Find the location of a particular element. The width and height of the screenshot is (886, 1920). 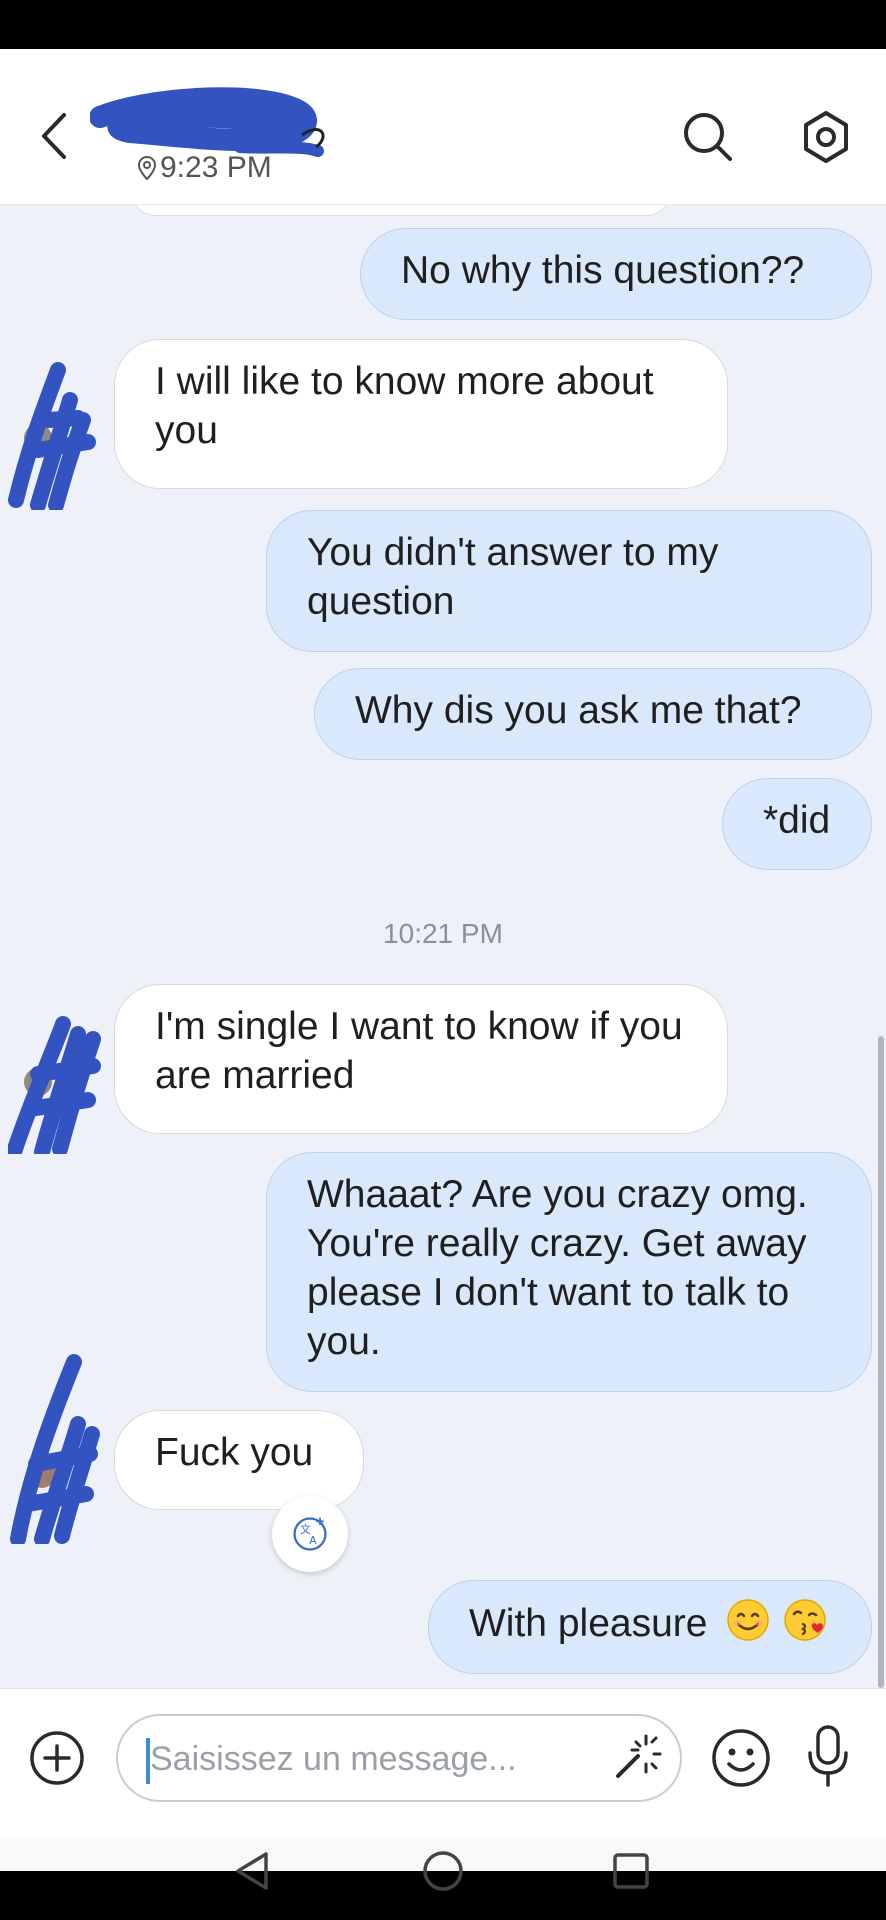

message-text: Fuck you is located at coordinates (234, 1452).